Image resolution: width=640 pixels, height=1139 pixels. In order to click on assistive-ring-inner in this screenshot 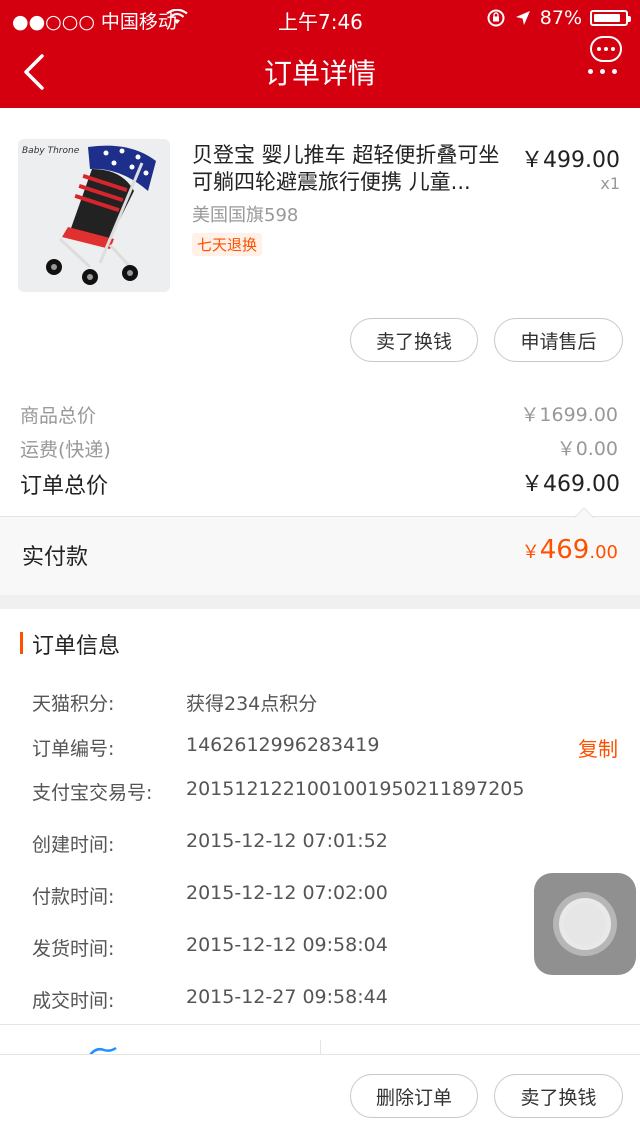, I will do `click(585, 924)`.